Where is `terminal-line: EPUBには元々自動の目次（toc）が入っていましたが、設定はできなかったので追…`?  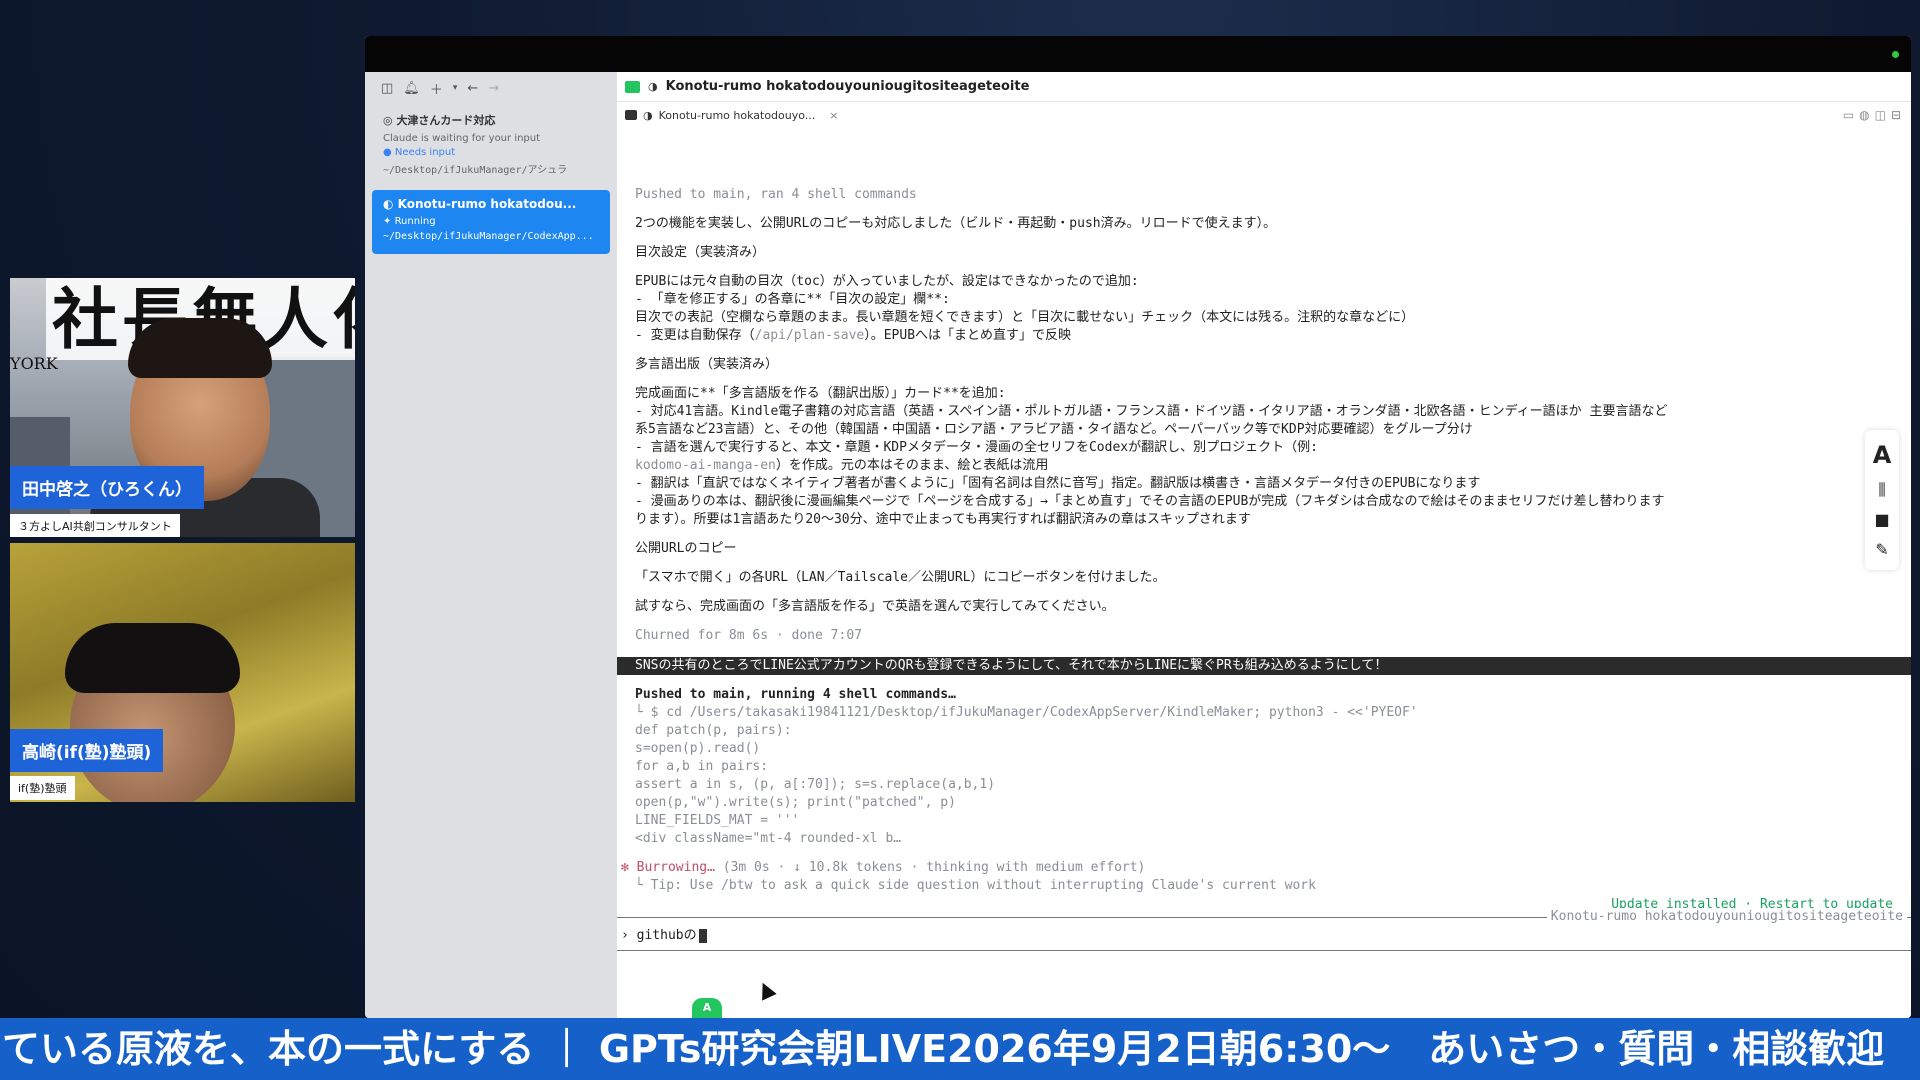 terminal-line: EPUBには元々自動の目次（toc）が入っていましたが、設定はできなかったので追… is located at coordinates (887, 281).